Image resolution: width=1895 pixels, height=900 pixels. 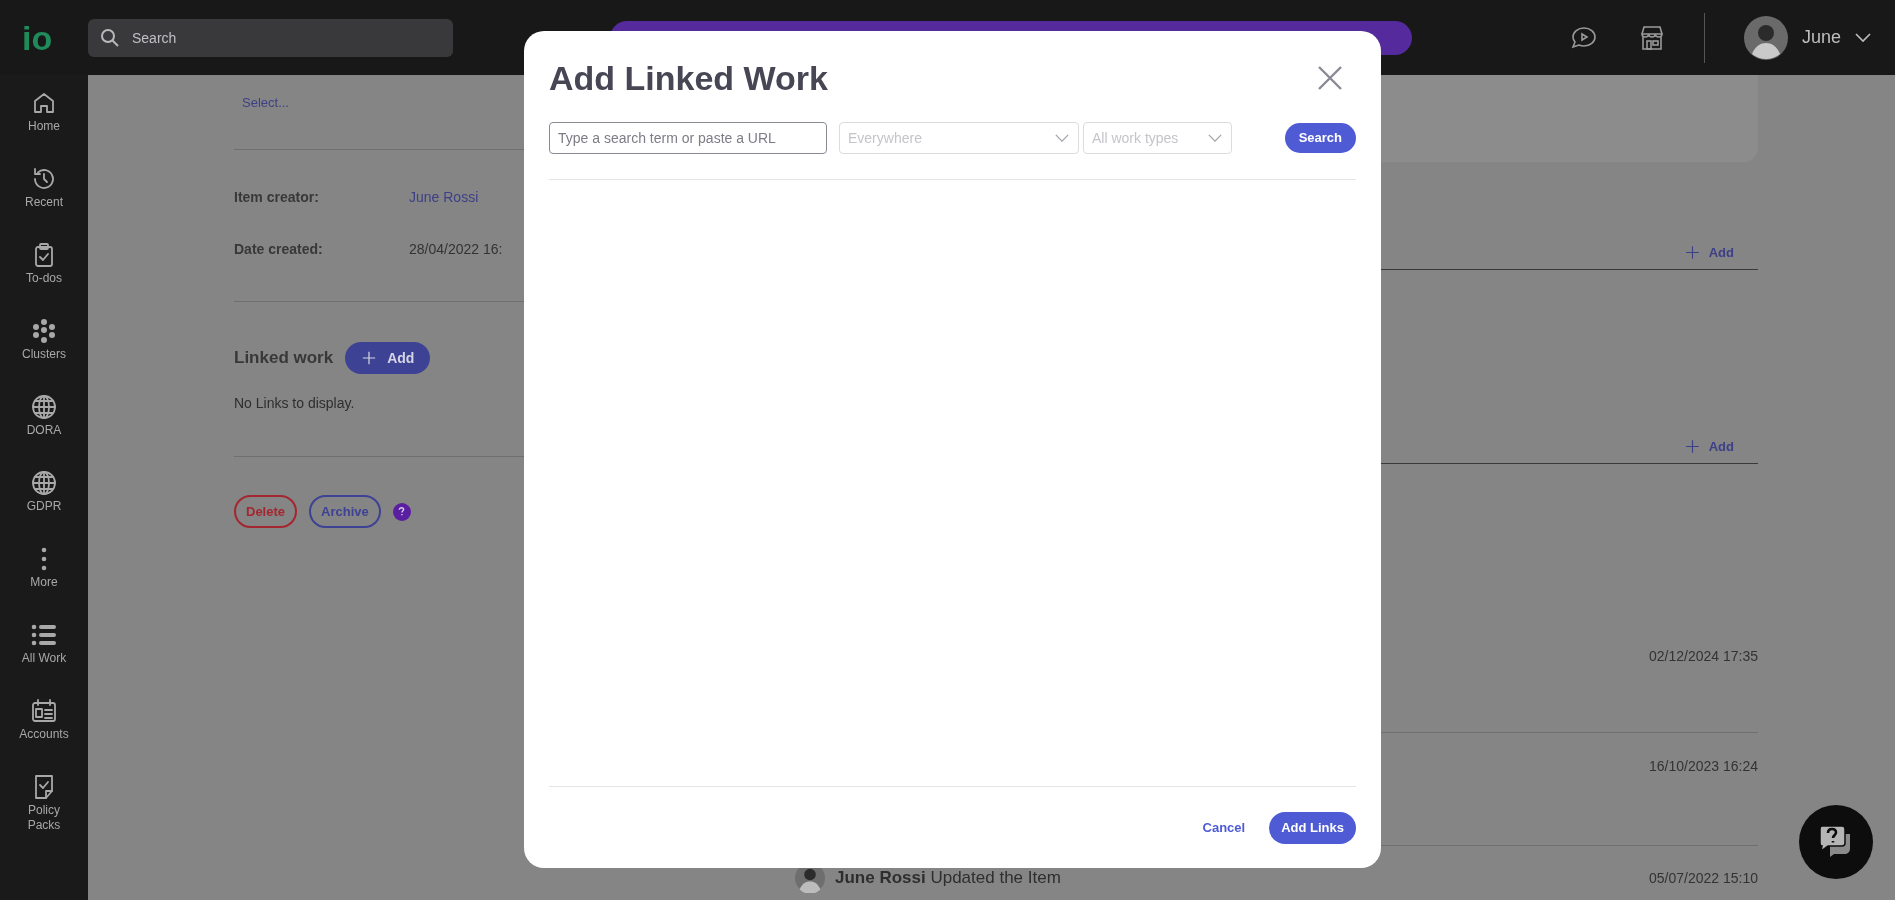 I want to click on add-links-button: Add Links, so click(x=1312, y=827).